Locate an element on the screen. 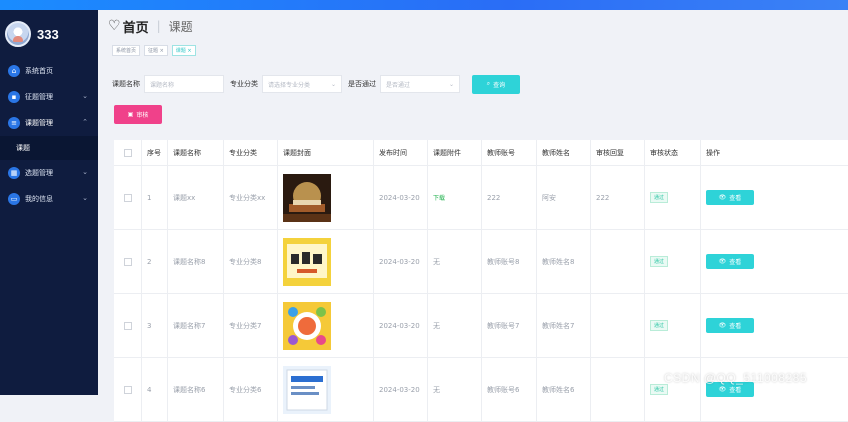  teacher-name: 教师姓名6 is located at coordinates (564, 389).